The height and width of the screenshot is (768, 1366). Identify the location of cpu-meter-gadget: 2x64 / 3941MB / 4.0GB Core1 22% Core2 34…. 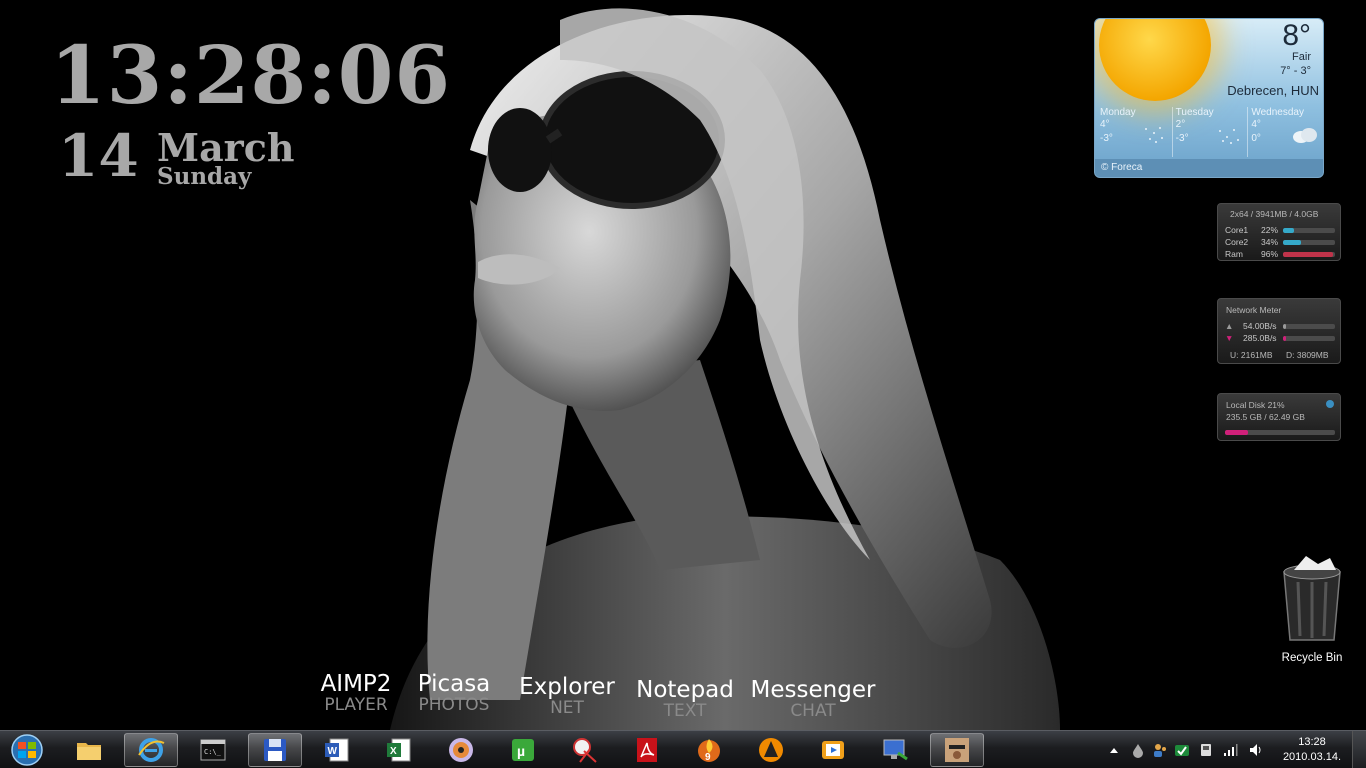
(1279, 232).